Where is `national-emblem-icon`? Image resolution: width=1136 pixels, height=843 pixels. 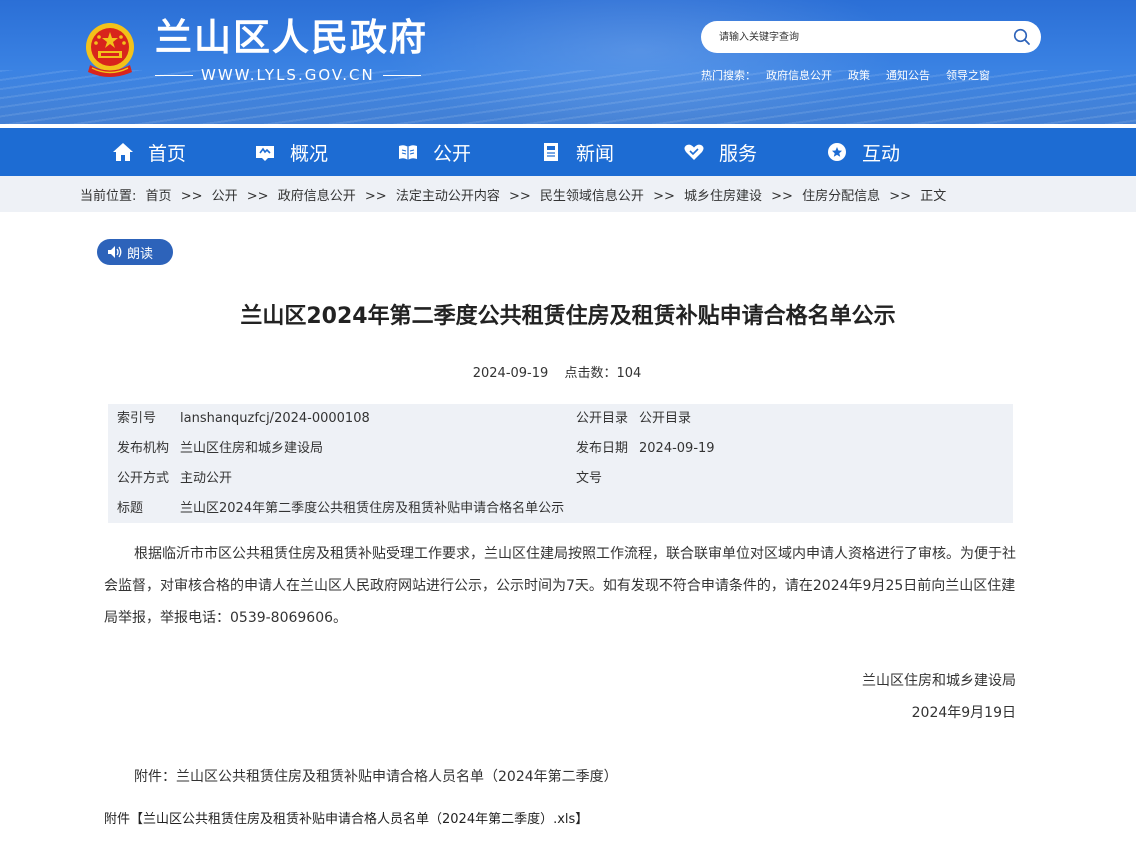
national-emblem-icon is located at coordinates (110, 50).